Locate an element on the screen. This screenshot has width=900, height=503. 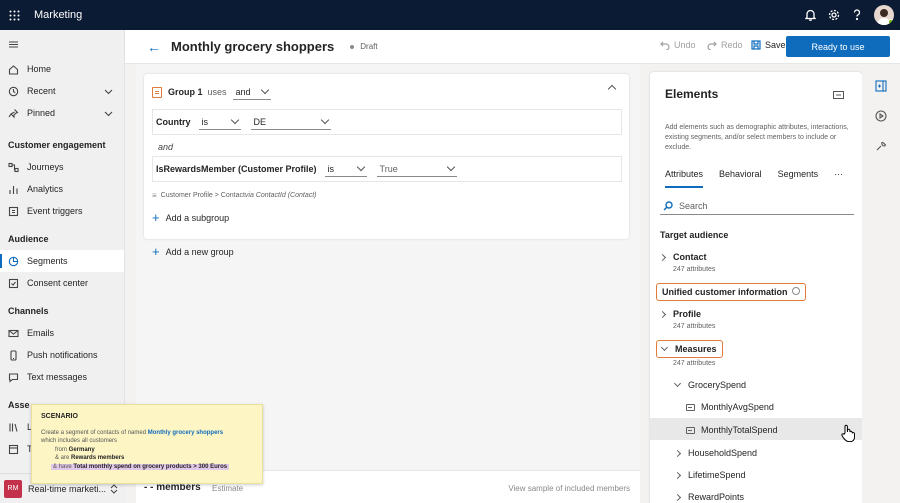
sidebar-item-event-triggers: Event triggers is located at coordinates (62, 211).